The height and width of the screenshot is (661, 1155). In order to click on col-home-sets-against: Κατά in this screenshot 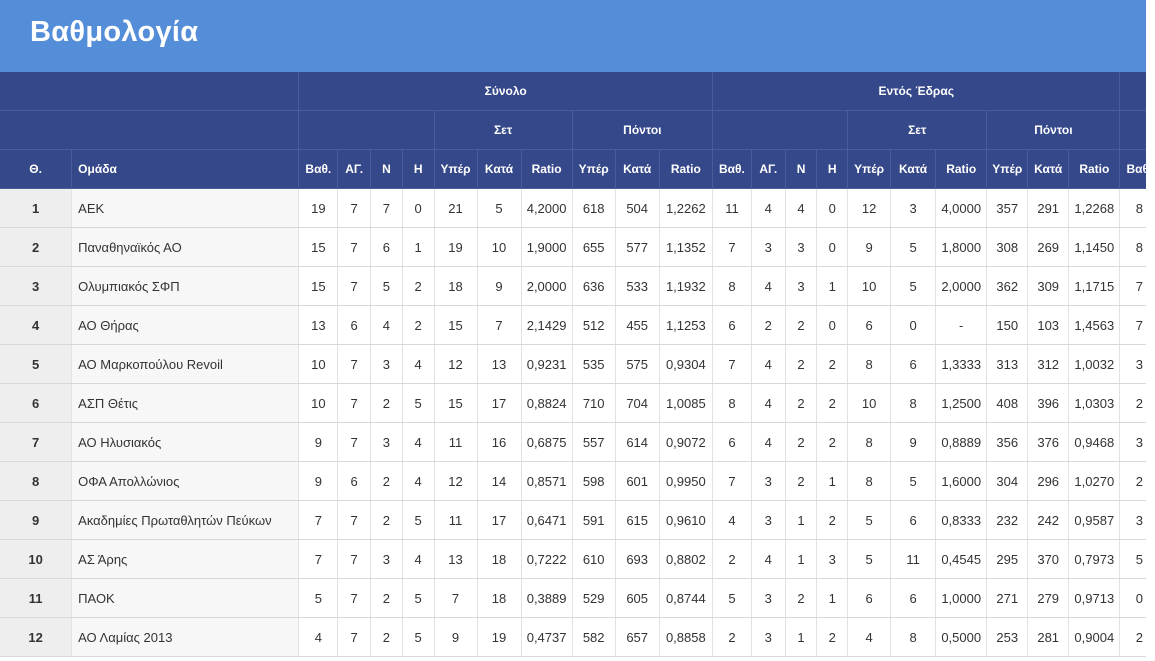, I will do `click(913, 169)`.